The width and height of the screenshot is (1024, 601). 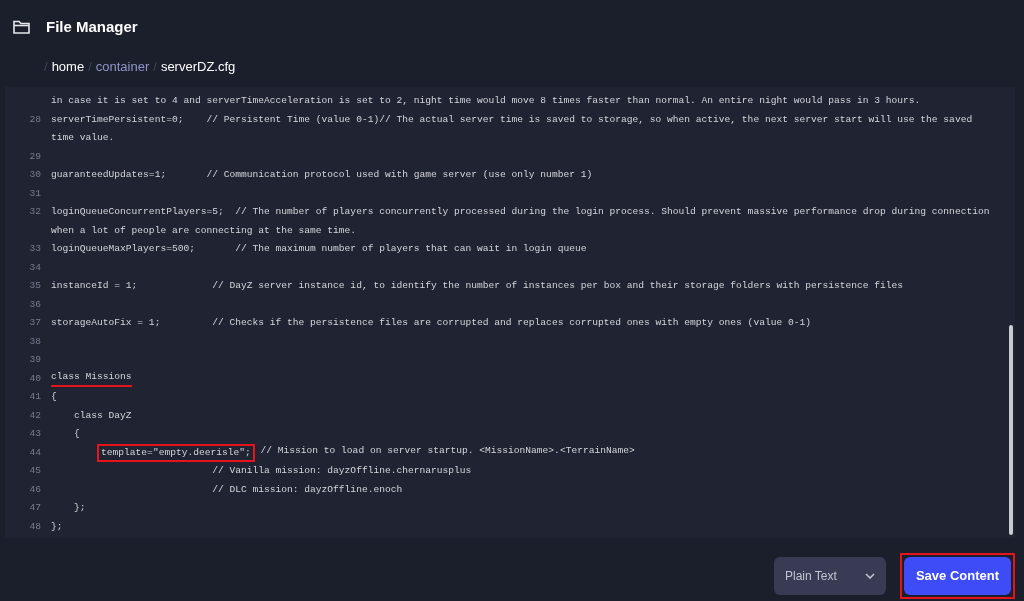 I want to click on line-number: 32, so click(x=35, y=212).